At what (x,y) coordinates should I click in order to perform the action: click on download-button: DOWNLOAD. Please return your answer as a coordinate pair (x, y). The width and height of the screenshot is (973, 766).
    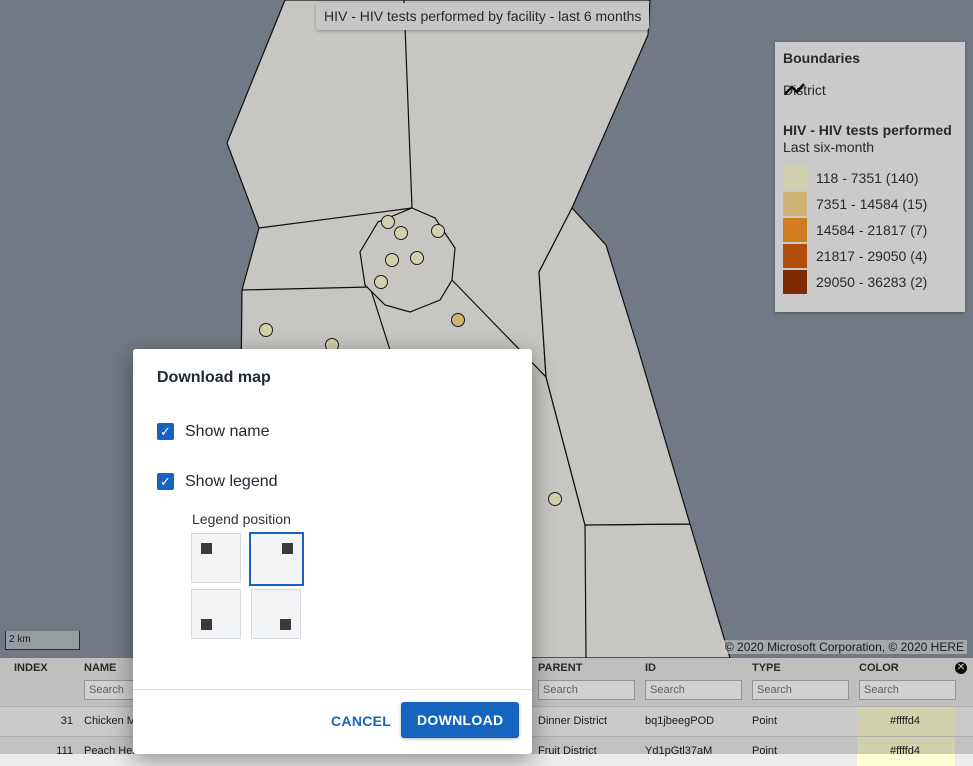
    Looking at the image, I should click on (460, 720).